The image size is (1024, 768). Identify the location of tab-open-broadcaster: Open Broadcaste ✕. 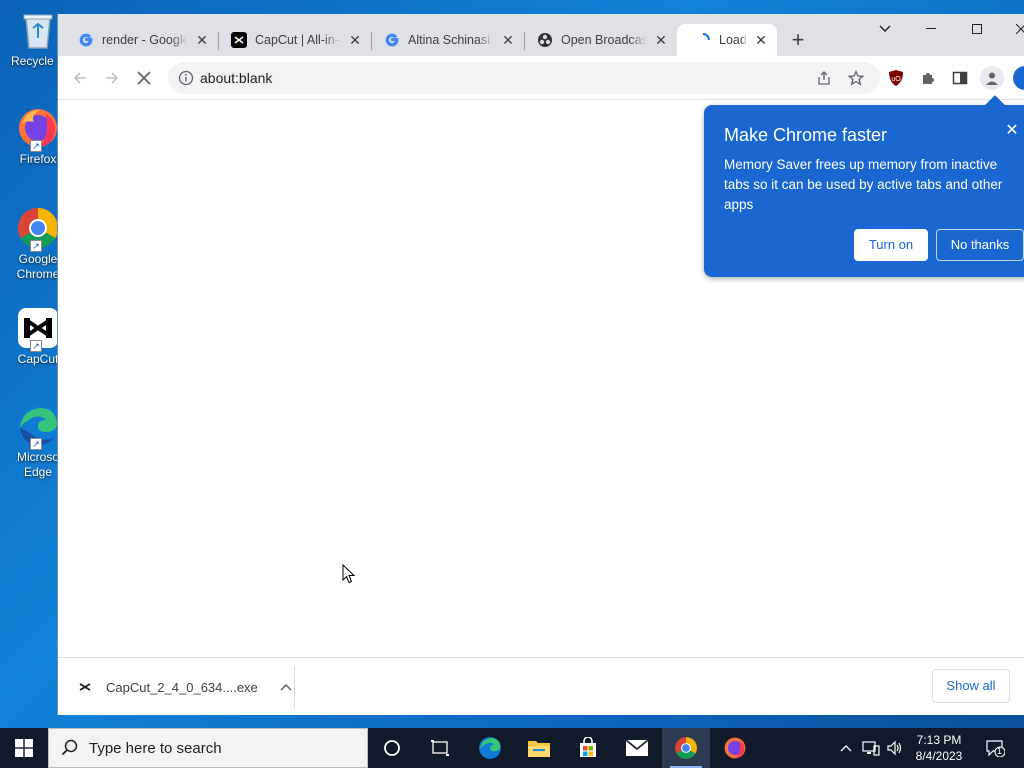
(598, 40).